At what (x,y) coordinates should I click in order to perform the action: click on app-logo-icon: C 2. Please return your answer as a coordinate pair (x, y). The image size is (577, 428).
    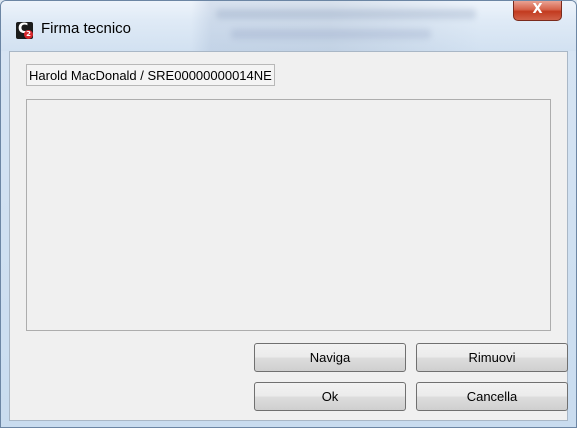
    Looking at the image, I should click on (24, 30).